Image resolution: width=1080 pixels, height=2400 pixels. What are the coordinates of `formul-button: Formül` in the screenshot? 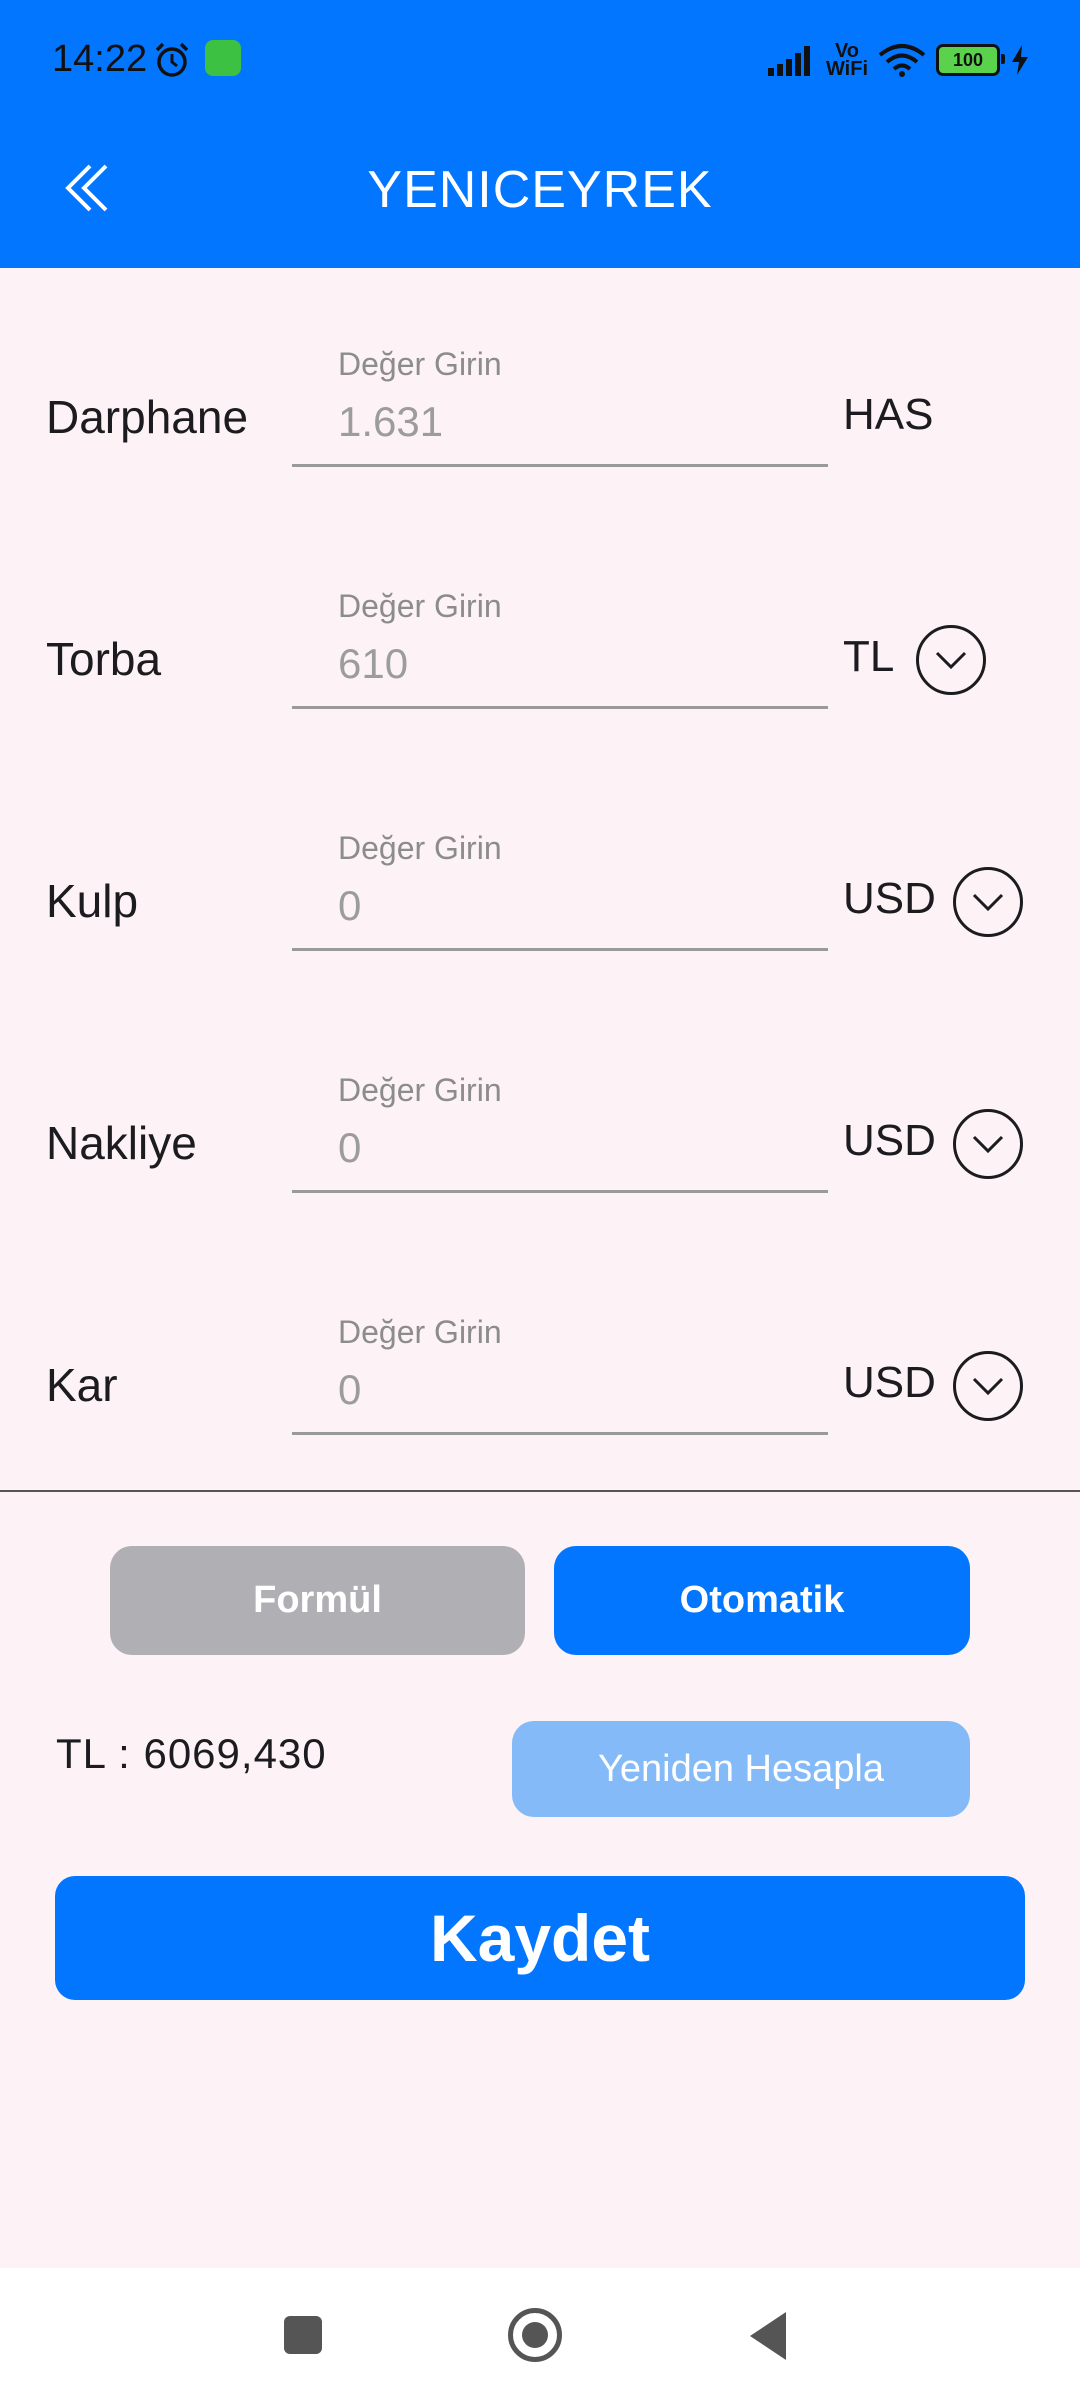 It's located at (317, 1600).